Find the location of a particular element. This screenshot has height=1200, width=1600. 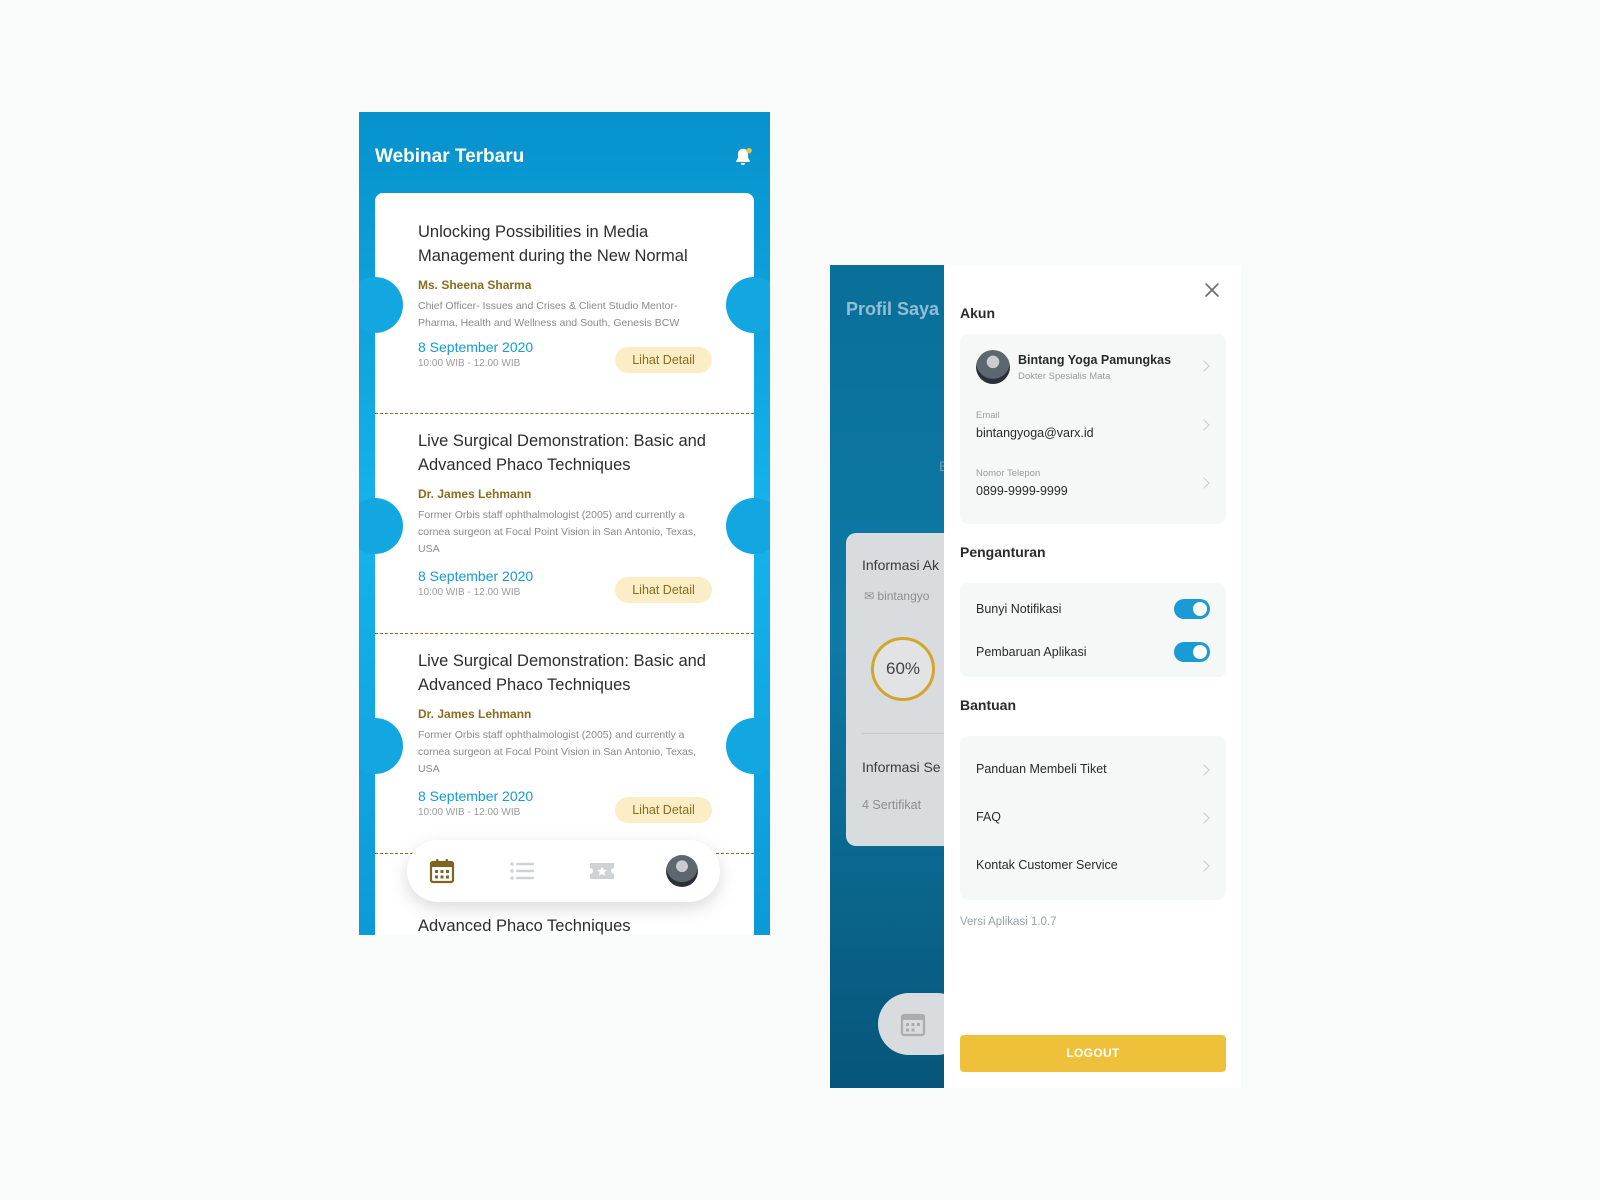

account-email-text: bintangyo is located at coordinates (903, 596).